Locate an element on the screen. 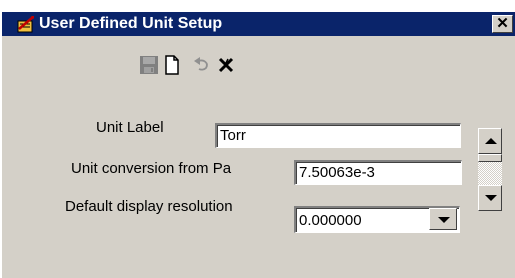  close-button: ✕ is located at coordinates (502, 24).